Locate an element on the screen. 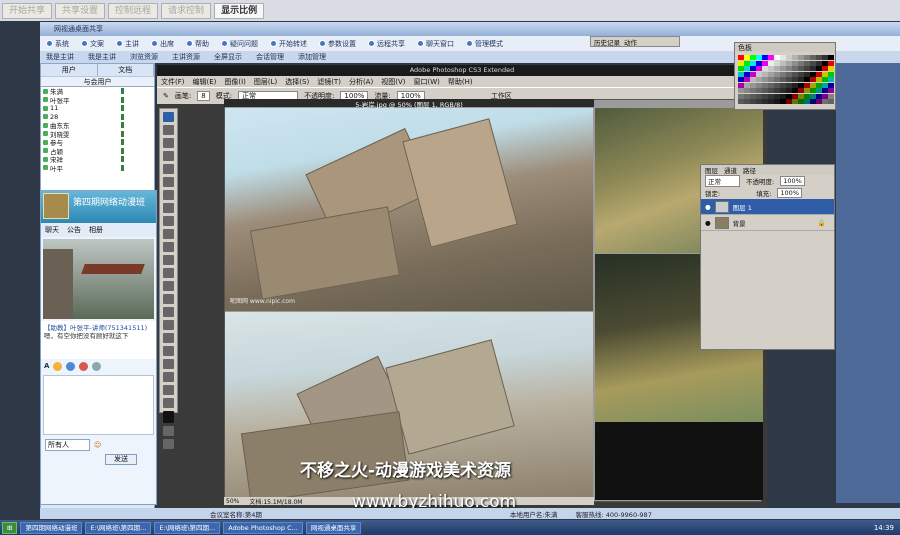 The height and width of the screenshot is (535, 900). marquee-tool-icon is located at coordinates (168, 143).